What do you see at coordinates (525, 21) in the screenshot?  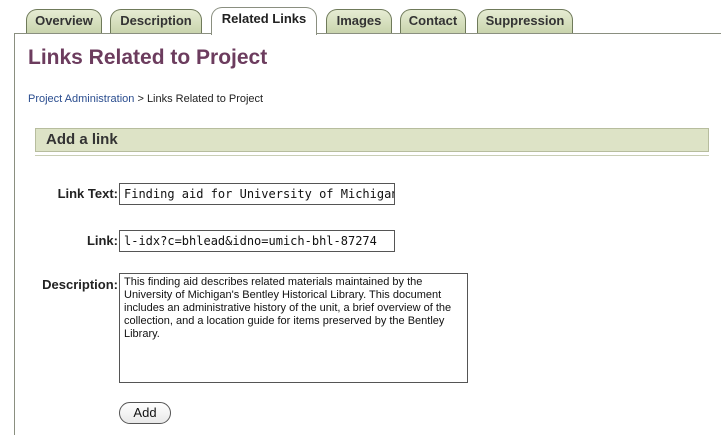 I see `tab-suppression: Suppression` at bounding box center [525, 21].